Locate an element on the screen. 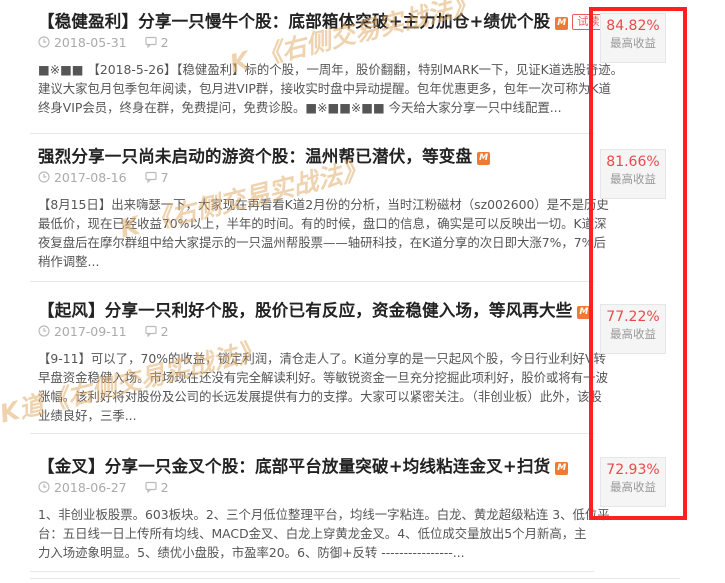 The image size is (725, 583). article-date: 2018-05-31 is located at coordinates (90, 42).